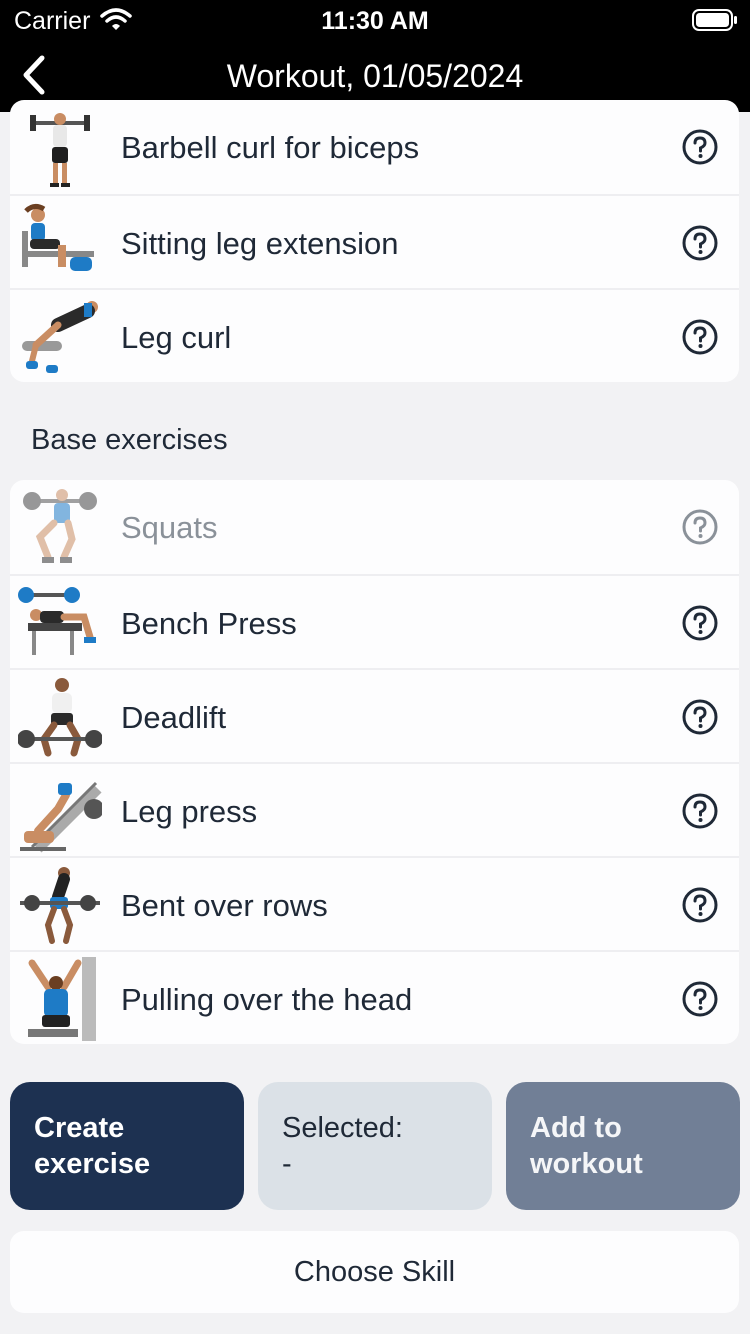  I want to click on squats-figure-icon, so click(60, 526).